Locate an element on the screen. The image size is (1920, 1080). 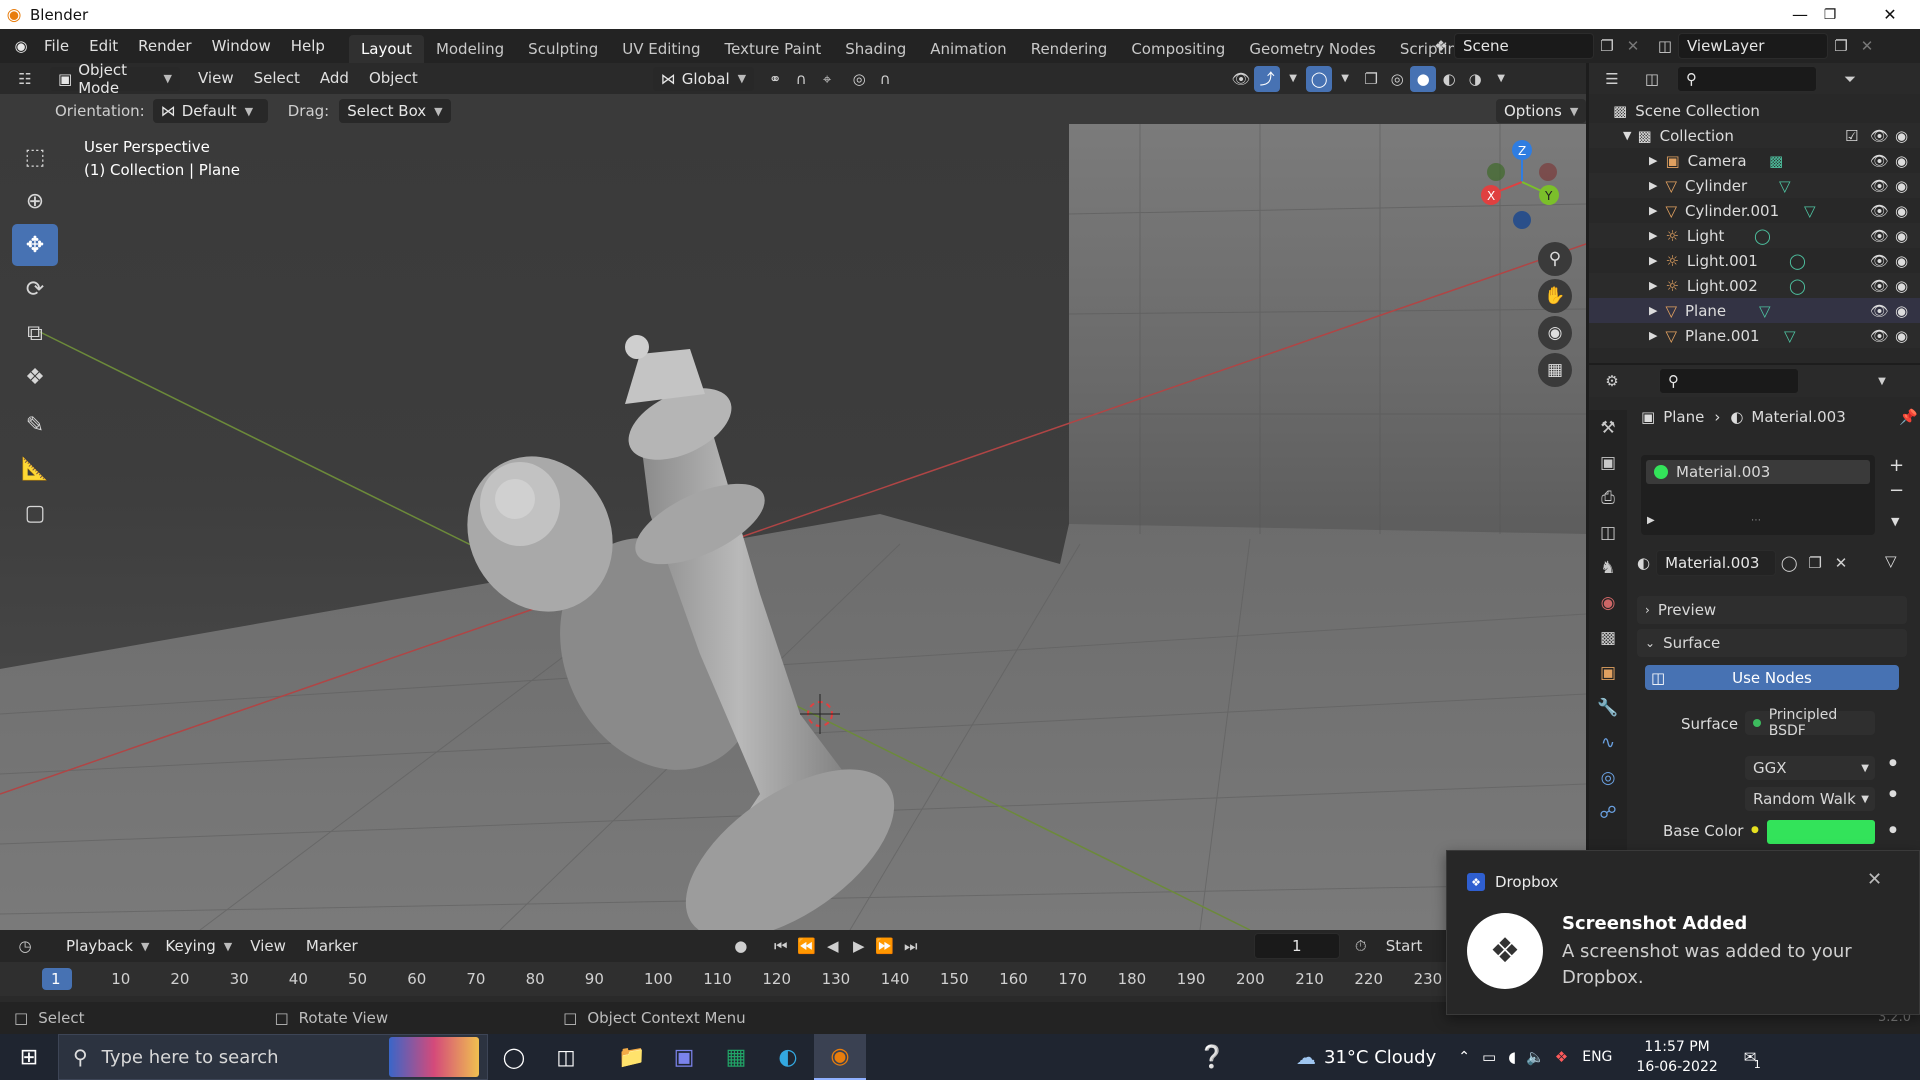
menu-render: Render is located at coordinates (164, 46).